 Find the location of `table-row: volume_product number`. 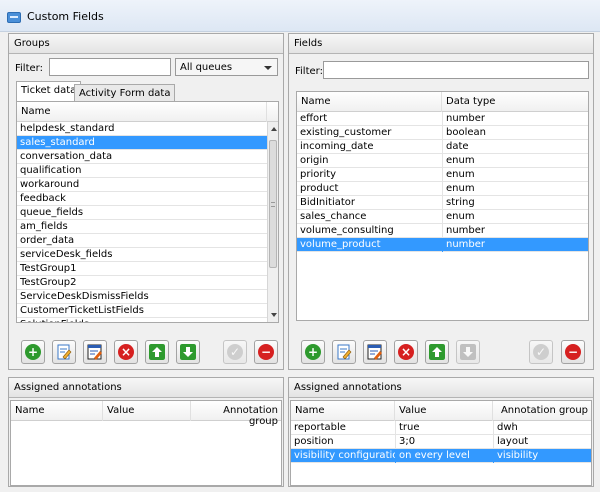

table-row: volume_product number is located at coordinates (442, 245).